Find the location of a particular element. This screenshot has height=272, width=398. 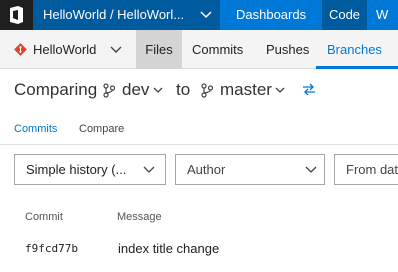

comparing-label: Comparing is located at coordinates (56, 89).